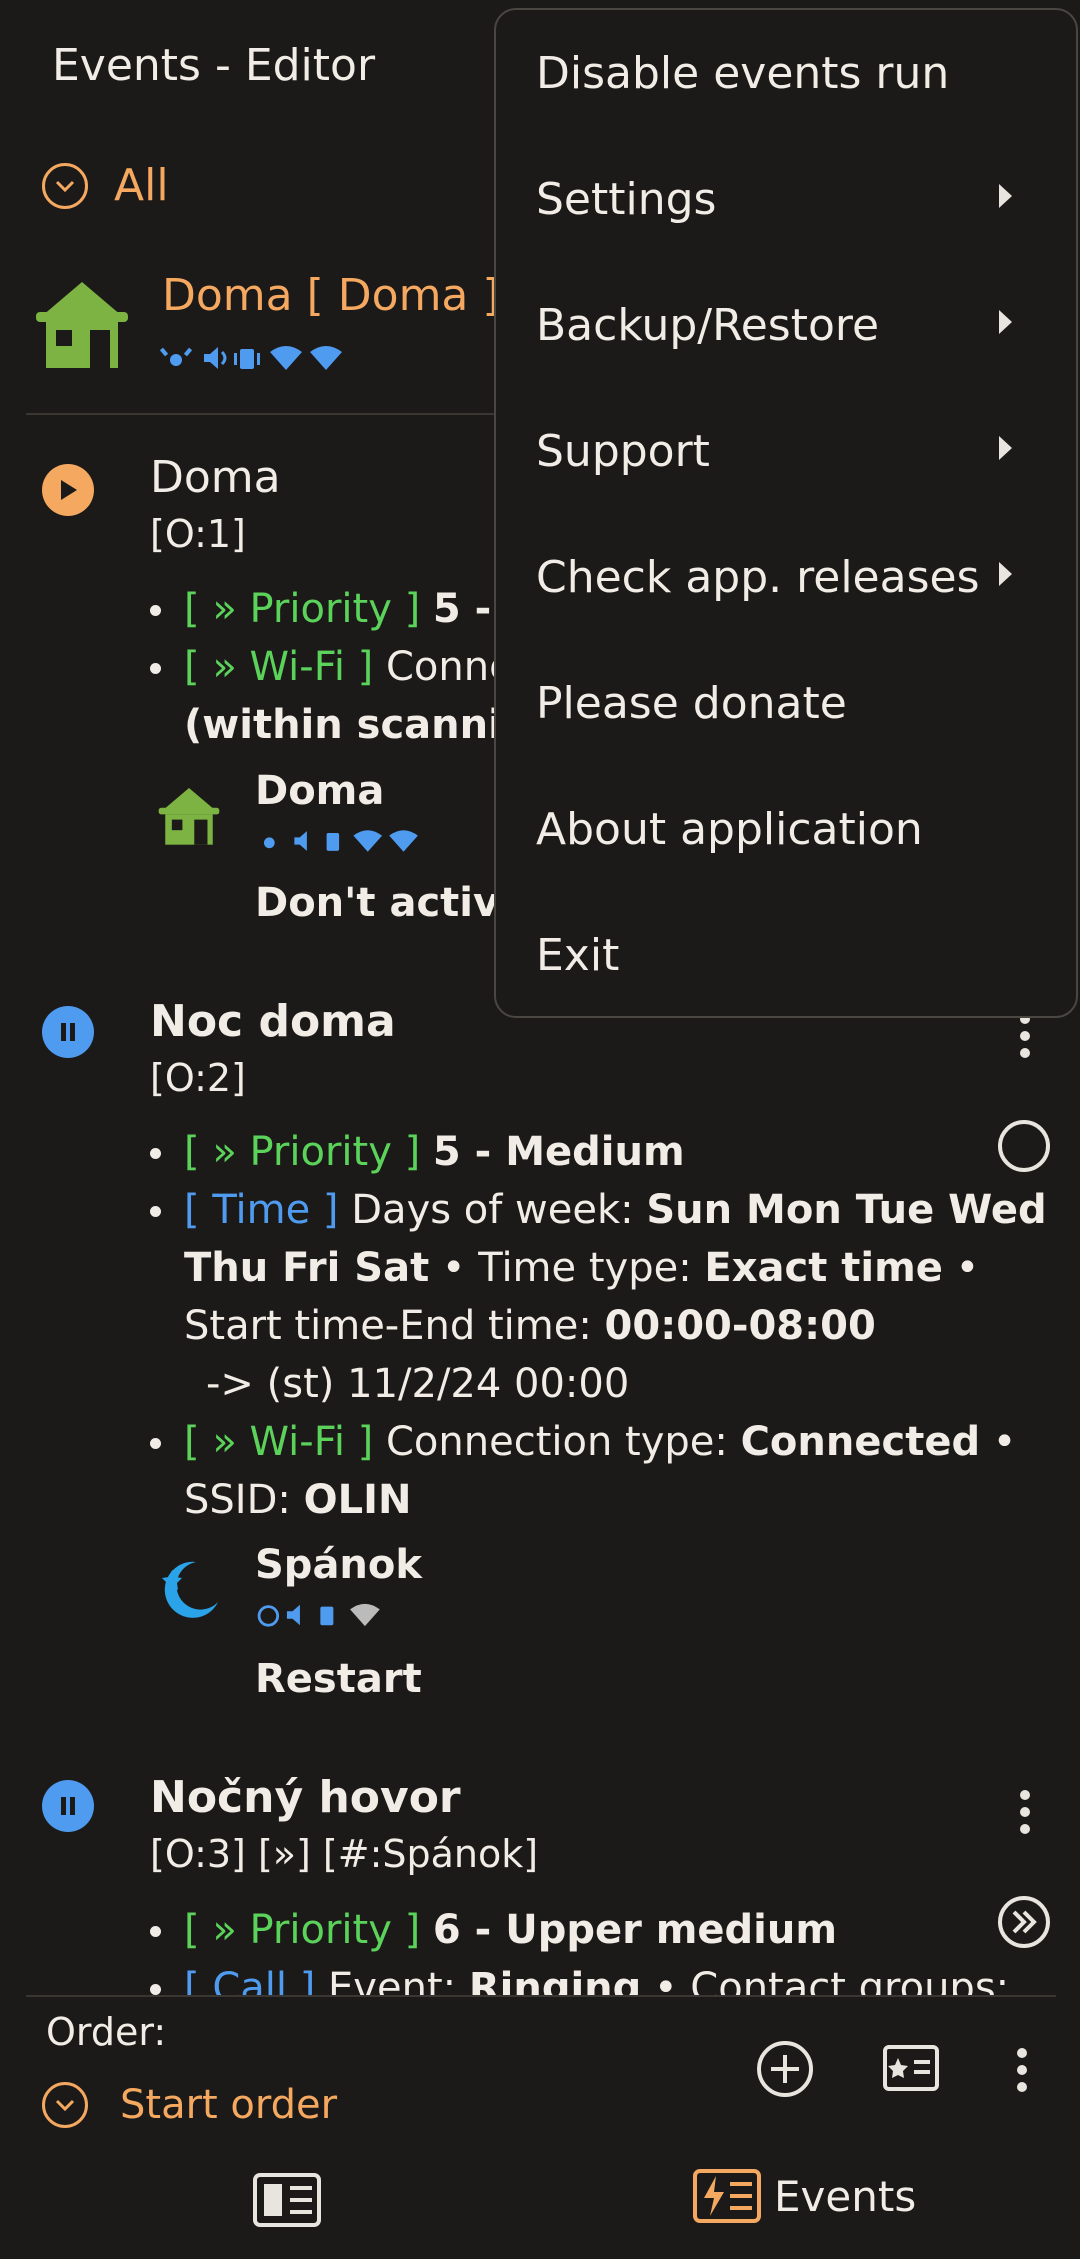 The height and width of the screenshot is (2259, 1080). What do you see at coordinates (577, 955) in the screenshot?
I see `menu-item-exit: Exit` at bounding box center [577, 955].